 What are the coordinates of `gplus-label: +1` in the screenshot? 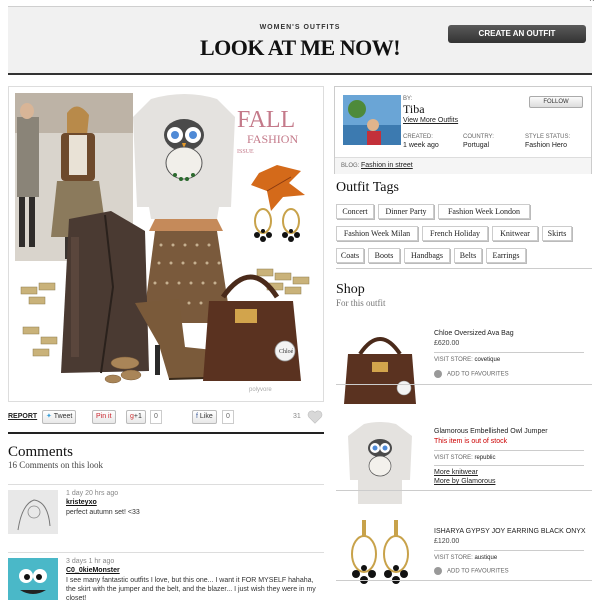 It's located at (137, 416).